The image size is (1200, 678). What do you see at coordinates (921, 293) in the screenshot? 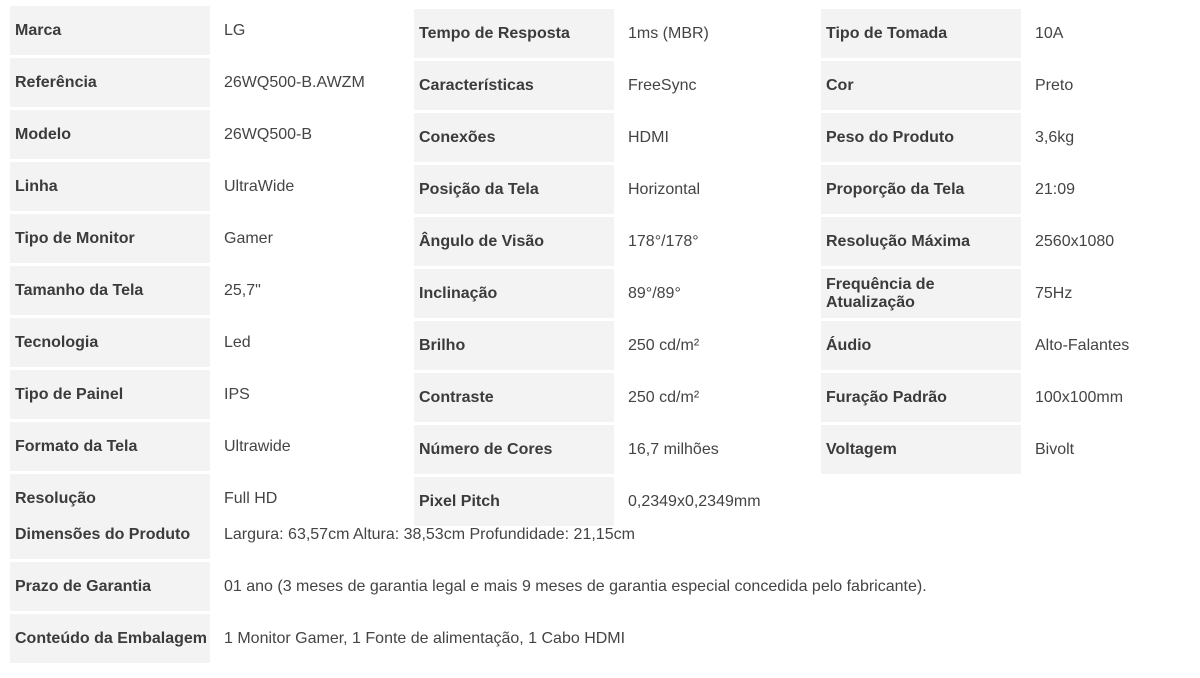
I see `spec-label: Frequência de Atualização` at bounding box center [921, 293].